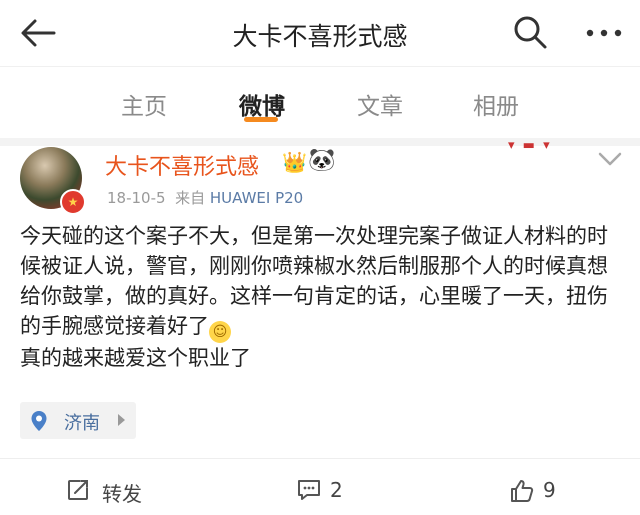 This screenshot has width=640, height=515. Describe the element at coordinates (320, 102) in the screenshot. I see `profile-tabs: 主页 微博 文章 相册` at that location.